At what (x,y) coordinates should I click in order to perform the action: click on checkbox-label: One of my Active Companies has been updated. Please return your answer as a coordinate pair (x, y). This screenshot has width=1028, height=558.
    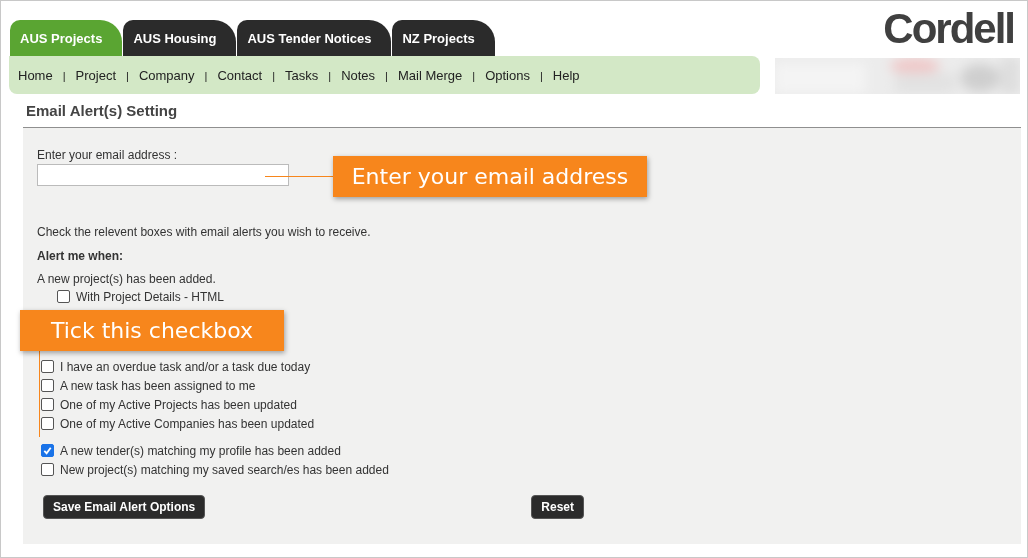
    Looking at the image, I should click on (187, 423).